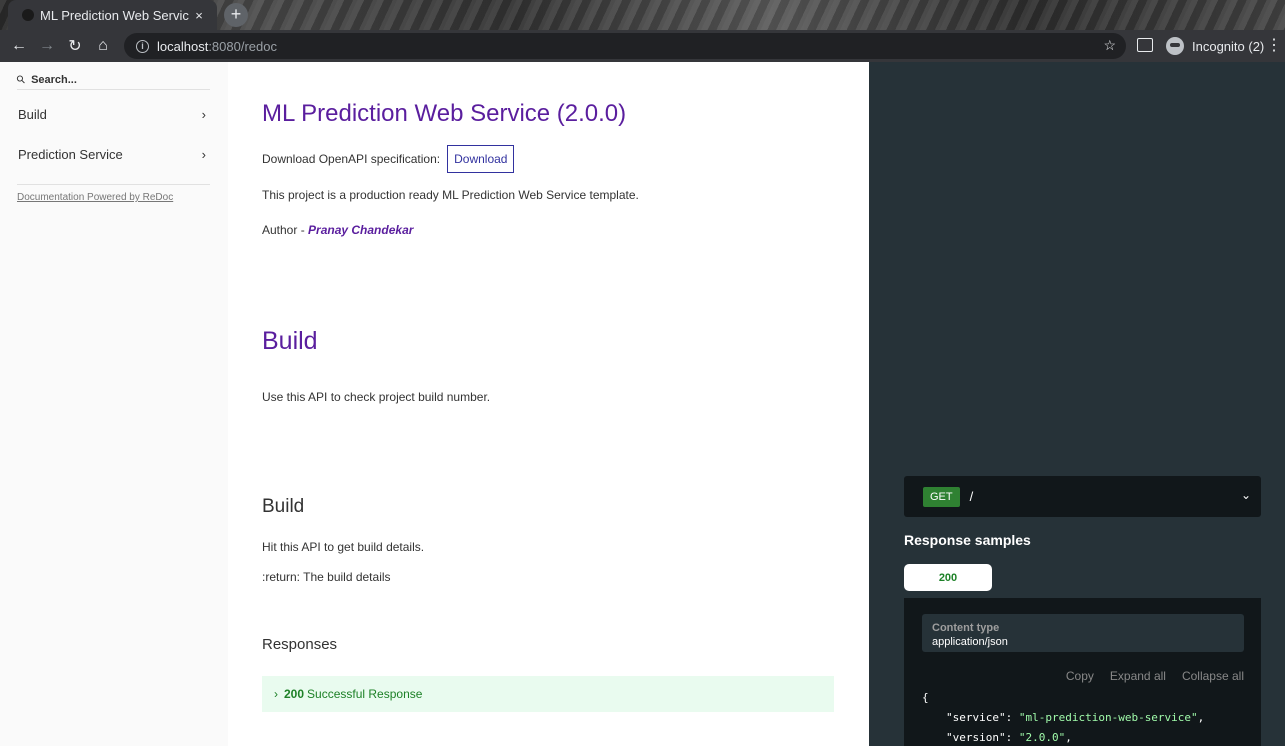 Image resolution: width=1285 pixels, height=748 pixels. What do you see at coordinates (236, 15) in the screenshot?
I see `new-tab-button: +` at bounding box center [236, 15].